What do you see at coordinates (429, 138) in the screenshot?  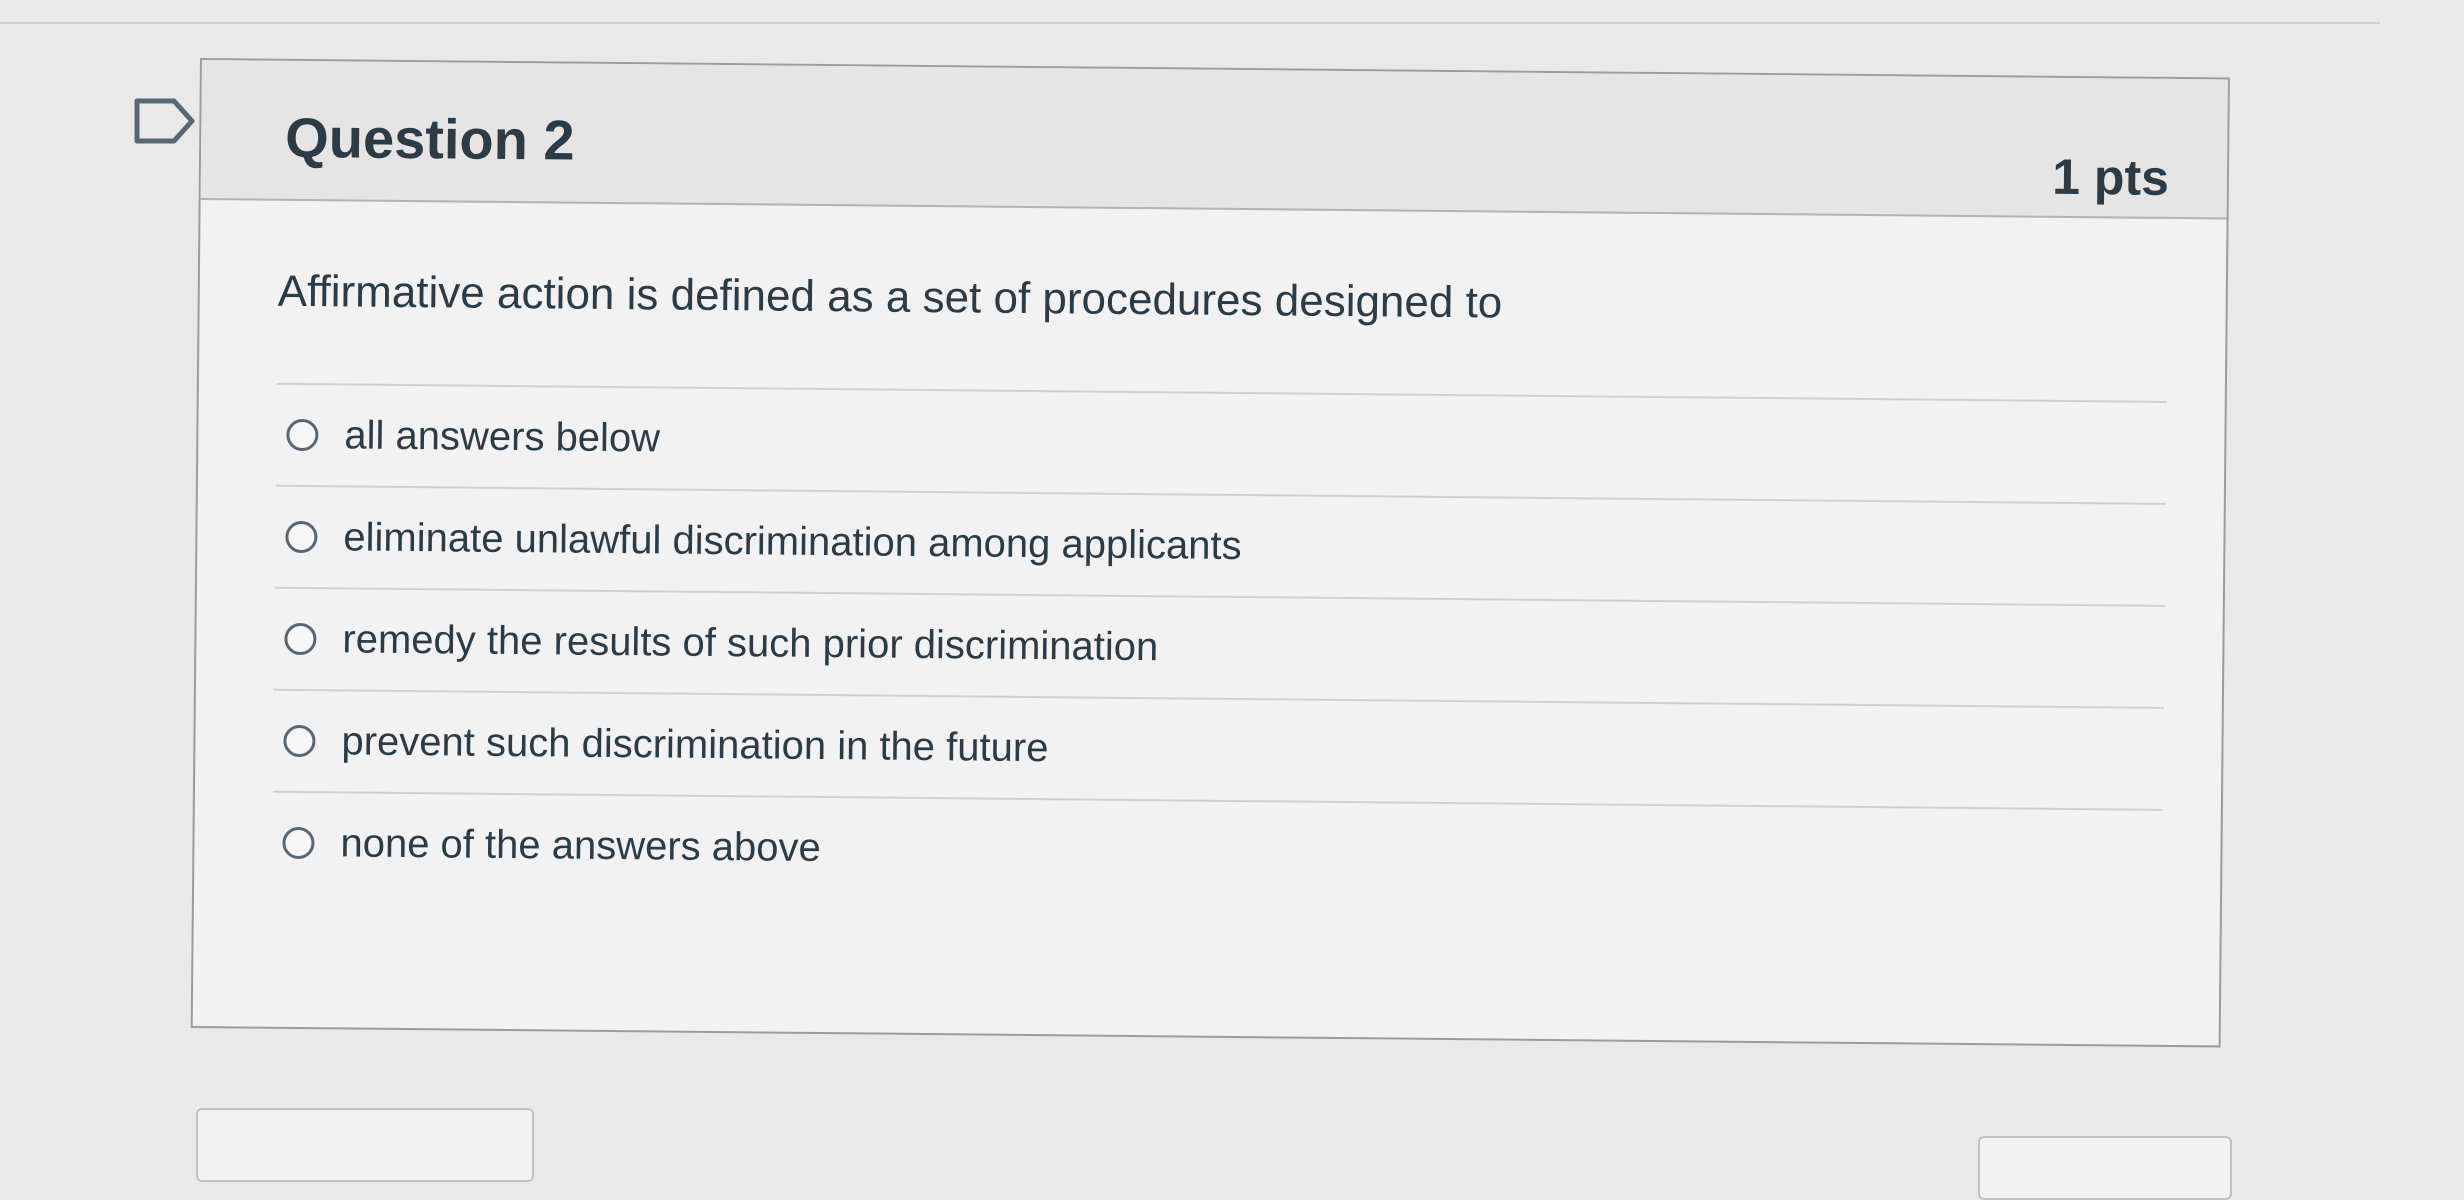 I see `question-title: Question 2` at bounding box center [429, 138].